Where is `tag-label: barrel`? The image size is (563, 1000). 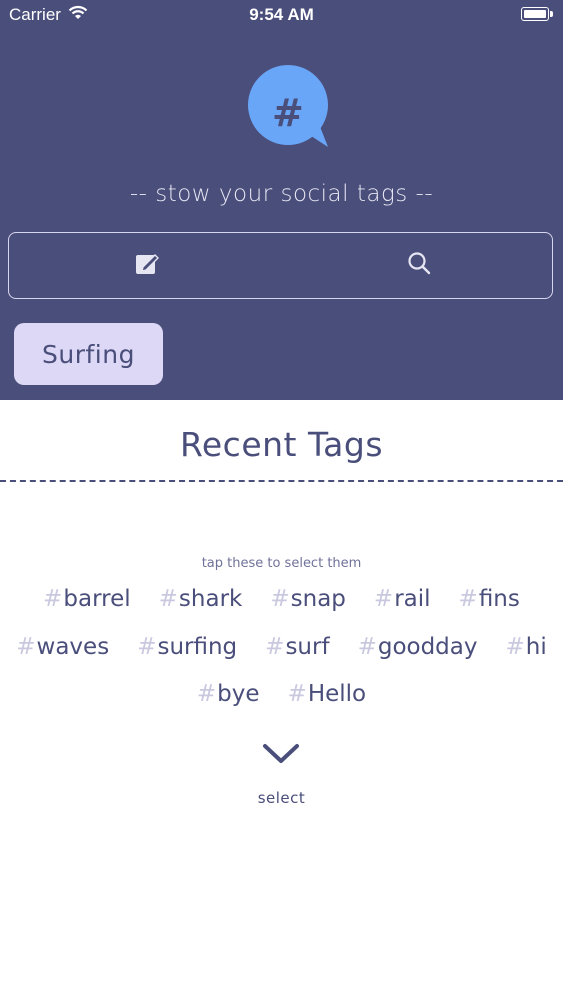
tag-label: barrel is located at coordinates (97, 599).